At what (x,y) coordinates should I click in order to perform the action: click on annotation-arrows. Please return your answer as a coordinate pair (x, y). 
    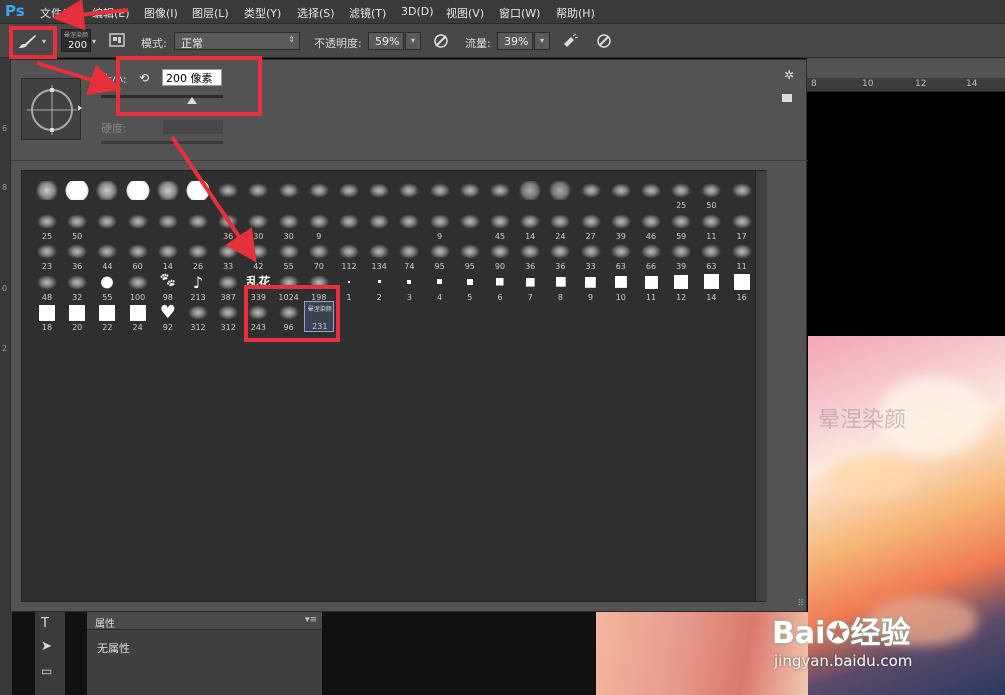
    Looking at the image, I should click on (146, 131).